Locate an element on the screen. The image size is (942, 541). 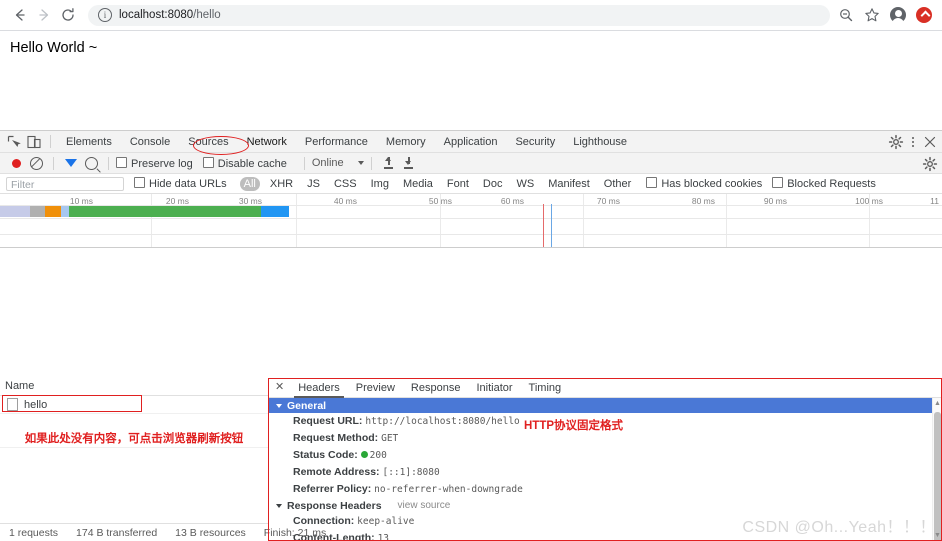
type-filter-all: All is located at coordinates (249, 183).